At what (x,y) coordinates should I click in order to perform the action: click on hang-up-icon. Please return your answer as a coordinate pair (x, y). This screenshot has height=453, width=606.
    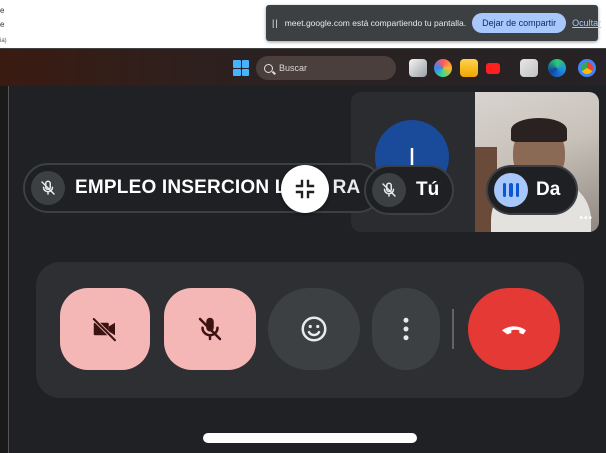
    Looking at the image, I should click on (514, 330).